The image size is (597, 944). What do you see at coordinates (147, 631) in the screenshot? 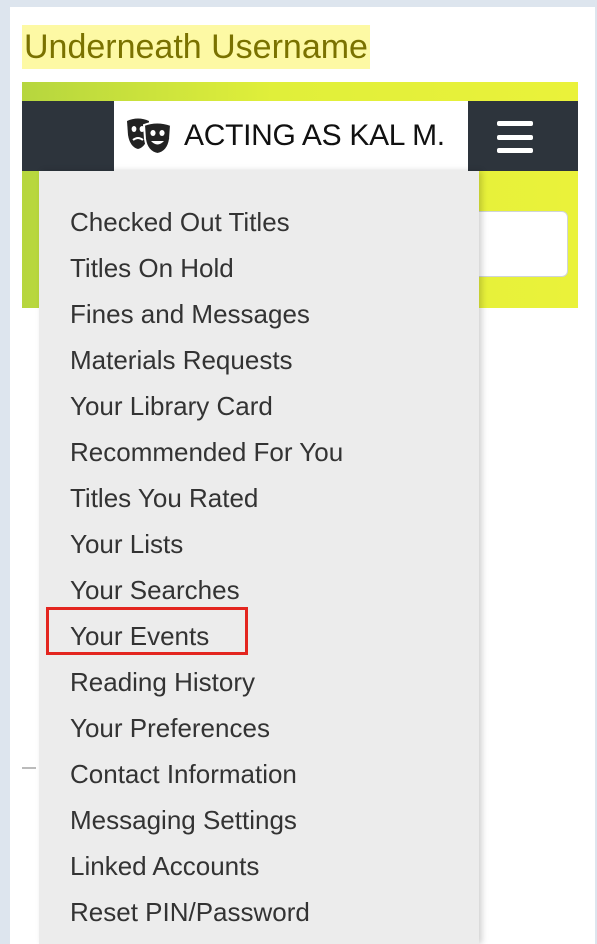
I see `highlight-box-your-events` at bounding box center [147, 631].